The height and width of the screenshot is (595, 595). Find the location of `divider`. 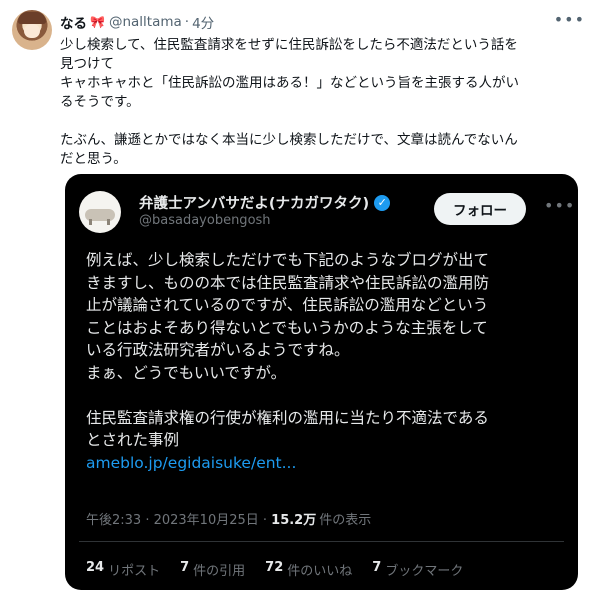

divider is located at coordinates (321, 541).